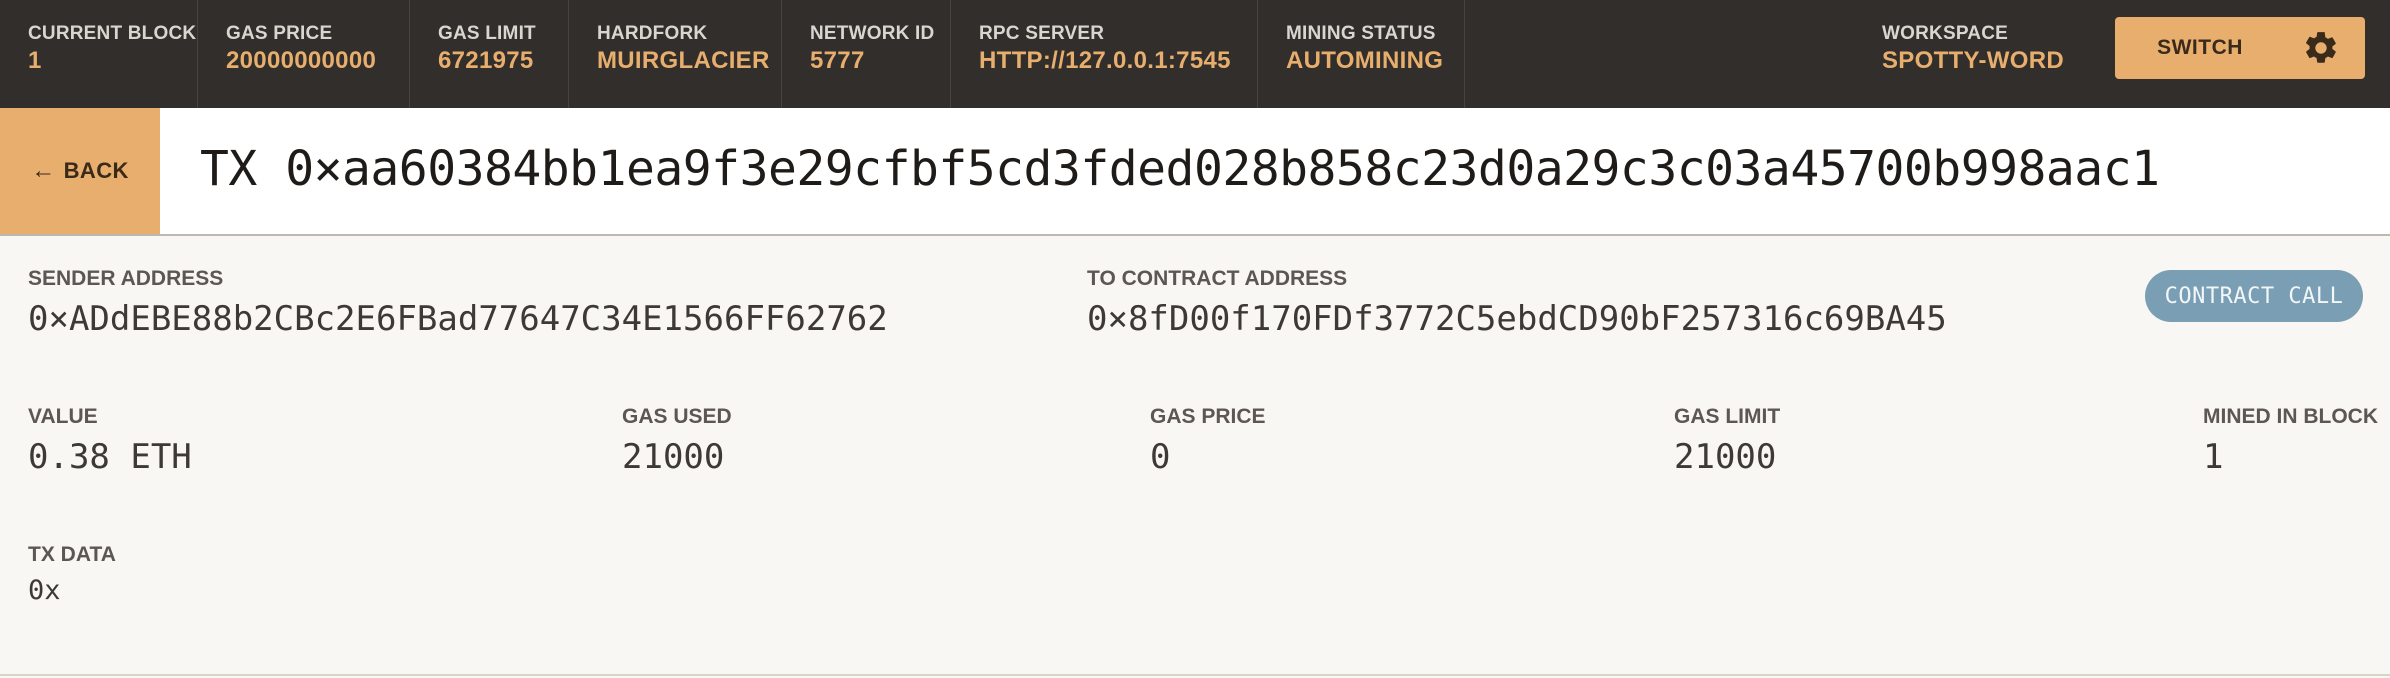  What do you see at coordinates (1042, 33) in the screenshot?
I see `rpc-server-label: RPC SERVER` at bounding box center [1042, 33].